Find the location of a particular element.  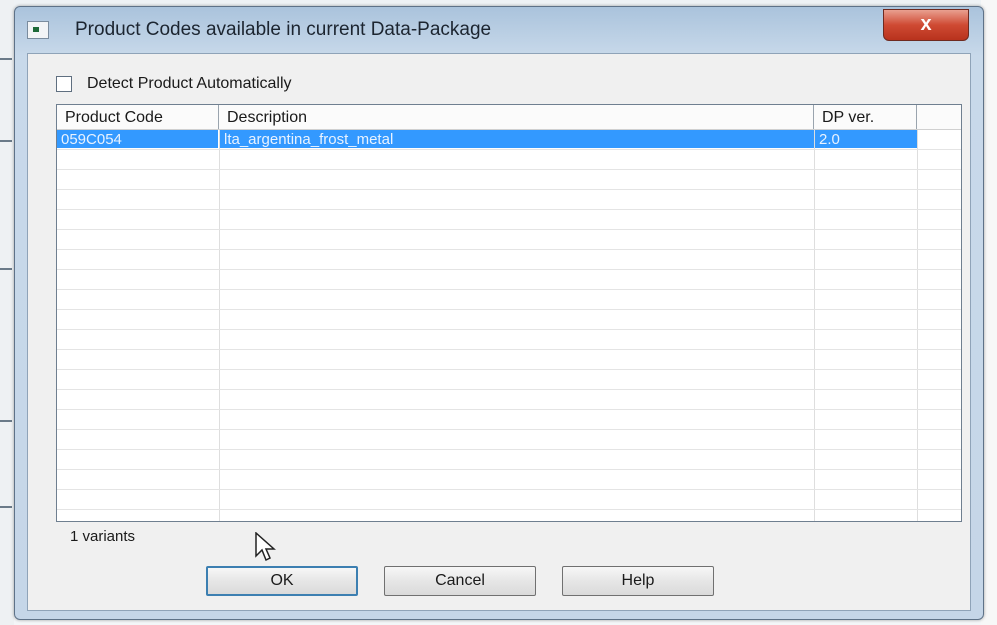

list-header: Product Code Description DP ver. is located at coordinates (509, 117).